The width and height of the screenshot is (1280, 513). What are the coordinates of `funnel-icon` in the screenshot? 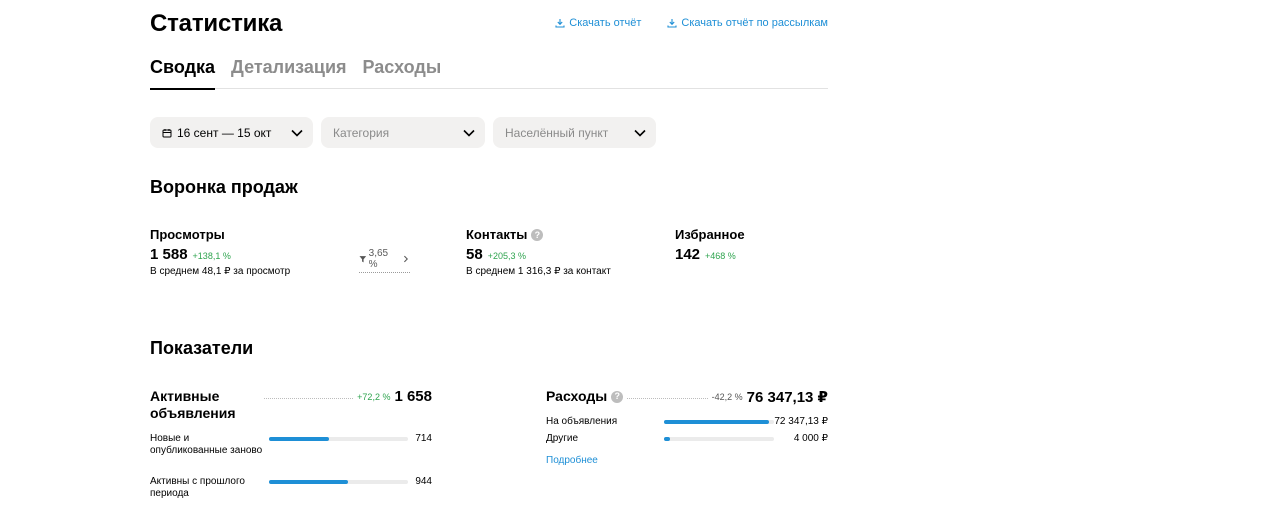 It's located at (363, 259).